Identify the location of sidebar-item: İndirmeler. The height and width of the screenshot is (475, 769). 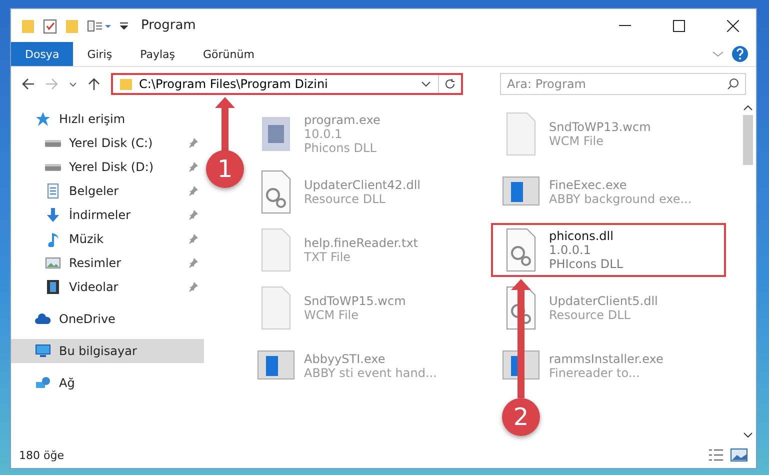
(107, 215).